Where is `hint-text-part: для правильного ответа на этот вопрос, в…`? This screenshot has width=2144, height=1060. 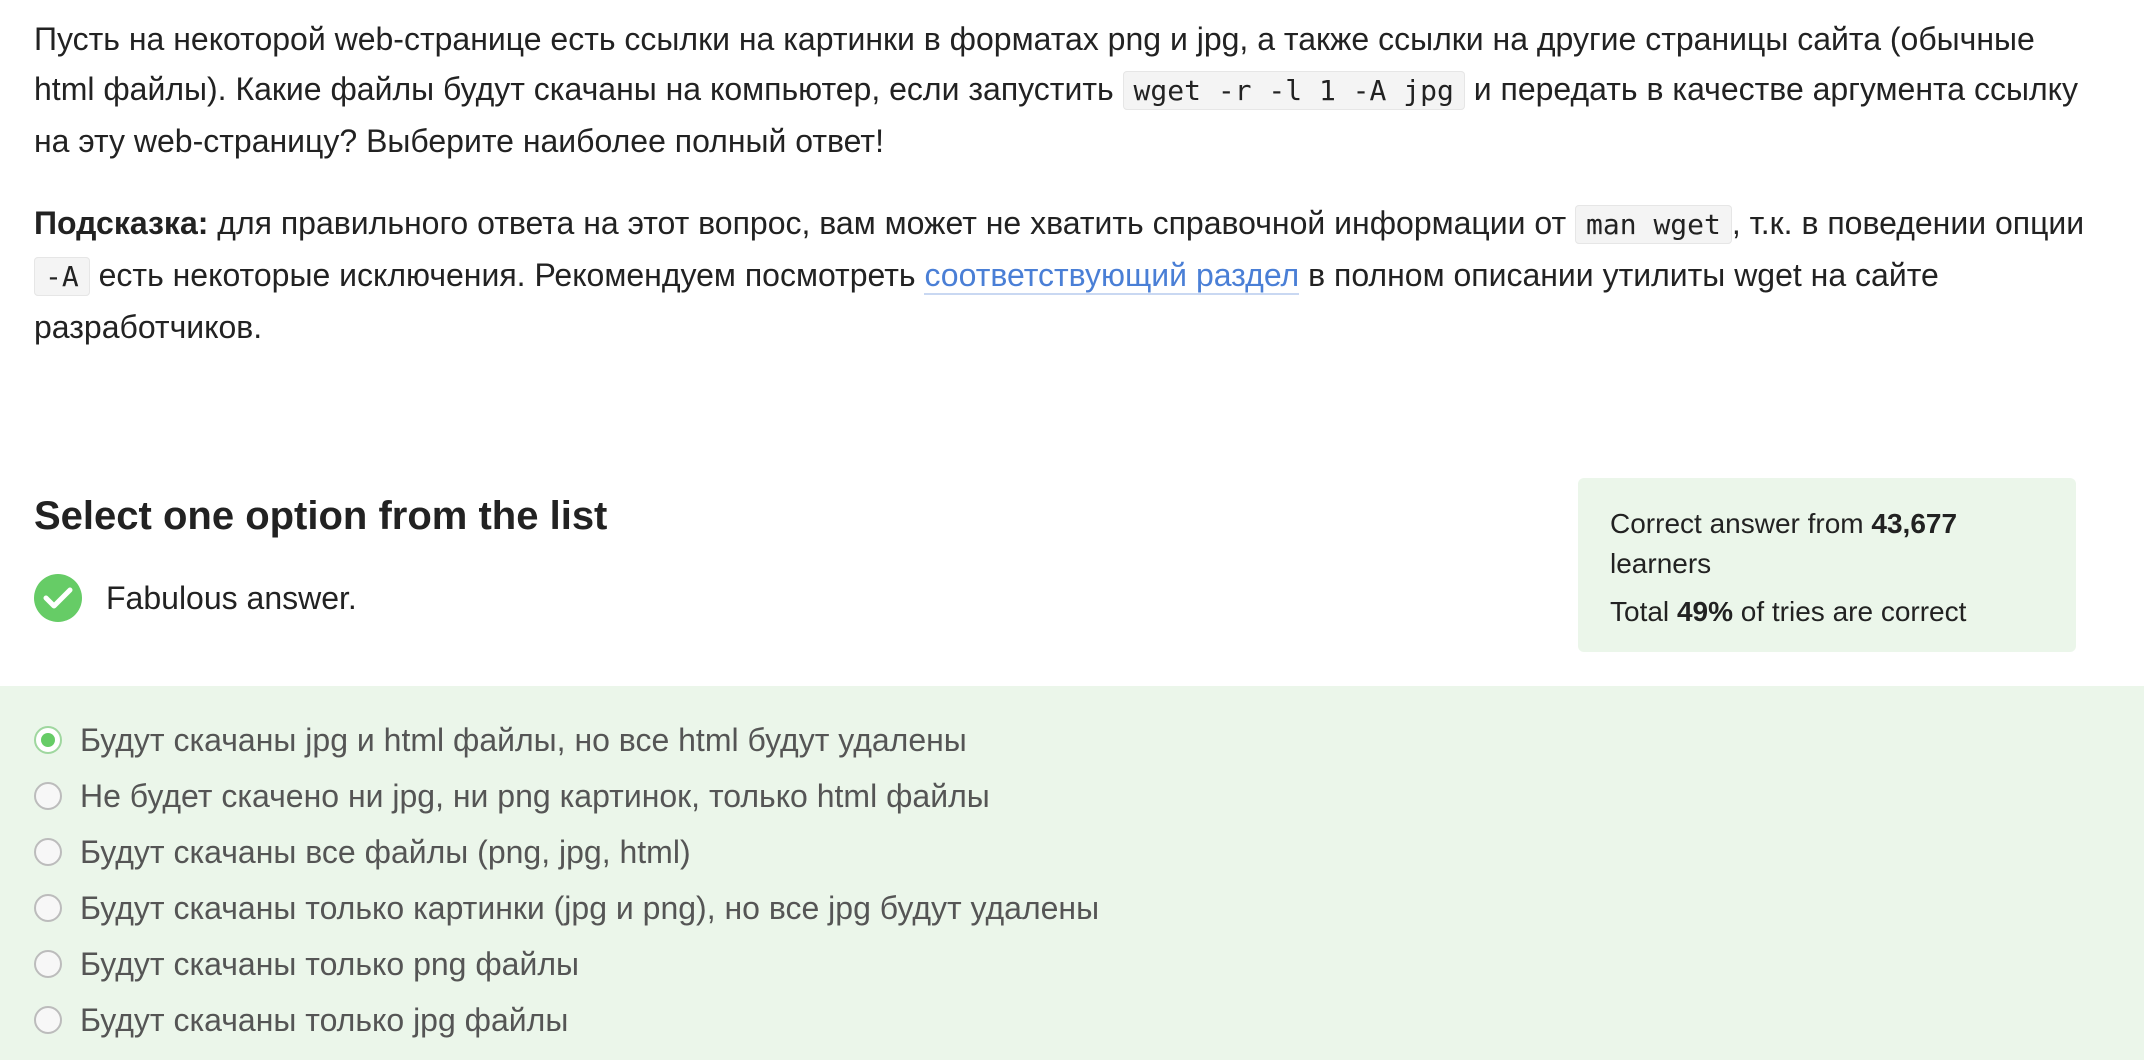 hint-text-part: для правильного ответа на этот вопрос, в… is located at coordinates (892, 223).